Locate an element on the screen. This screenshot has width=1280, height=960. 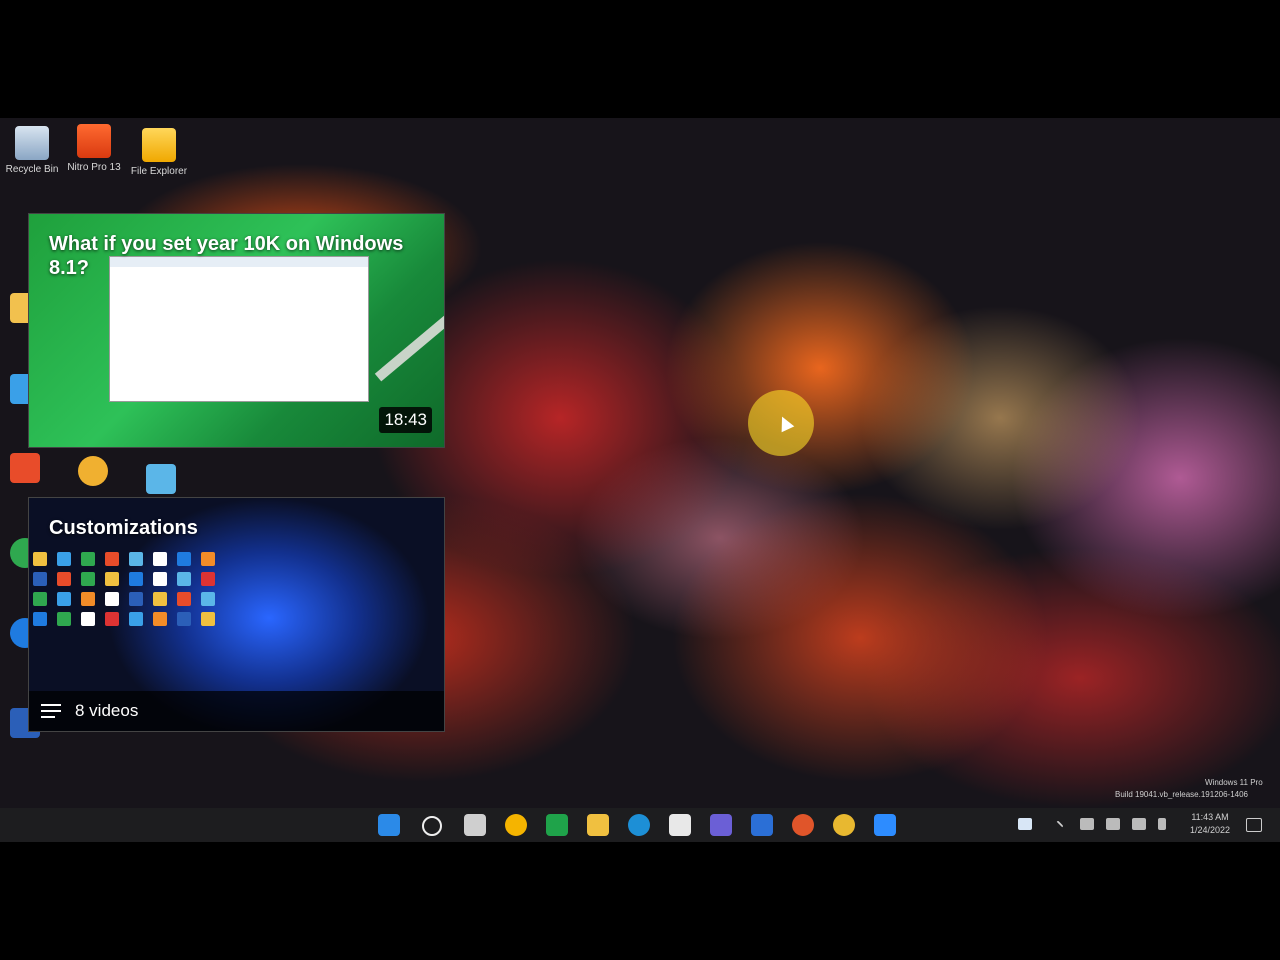
windows-watermark: Windows 11 Pro is located at coordinates (1234, 782).